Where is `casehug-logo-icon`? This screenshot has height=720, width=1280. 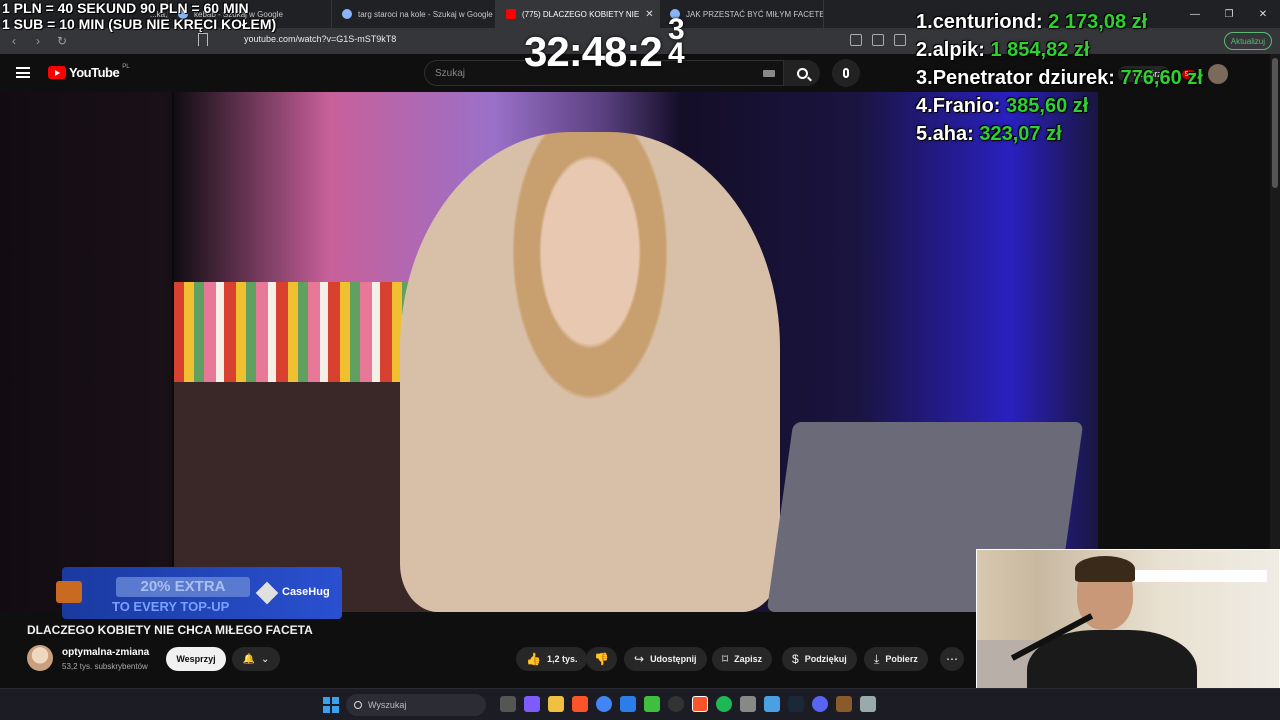
casehug-logo-icon is located at coordinates (267, 593).